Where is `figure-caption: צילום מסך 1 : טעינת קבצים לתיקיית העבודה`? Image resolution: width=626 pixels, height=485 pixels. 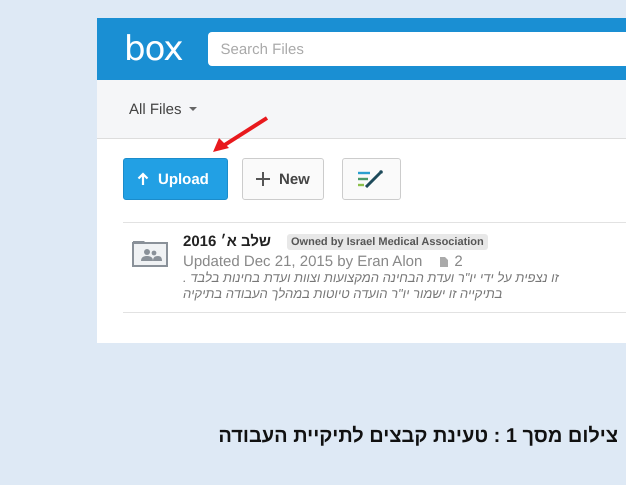
figure-caption: צילום מסך 1 : טעינת קבצים לתיקיית העבודה is located at coordinates (418, 436).